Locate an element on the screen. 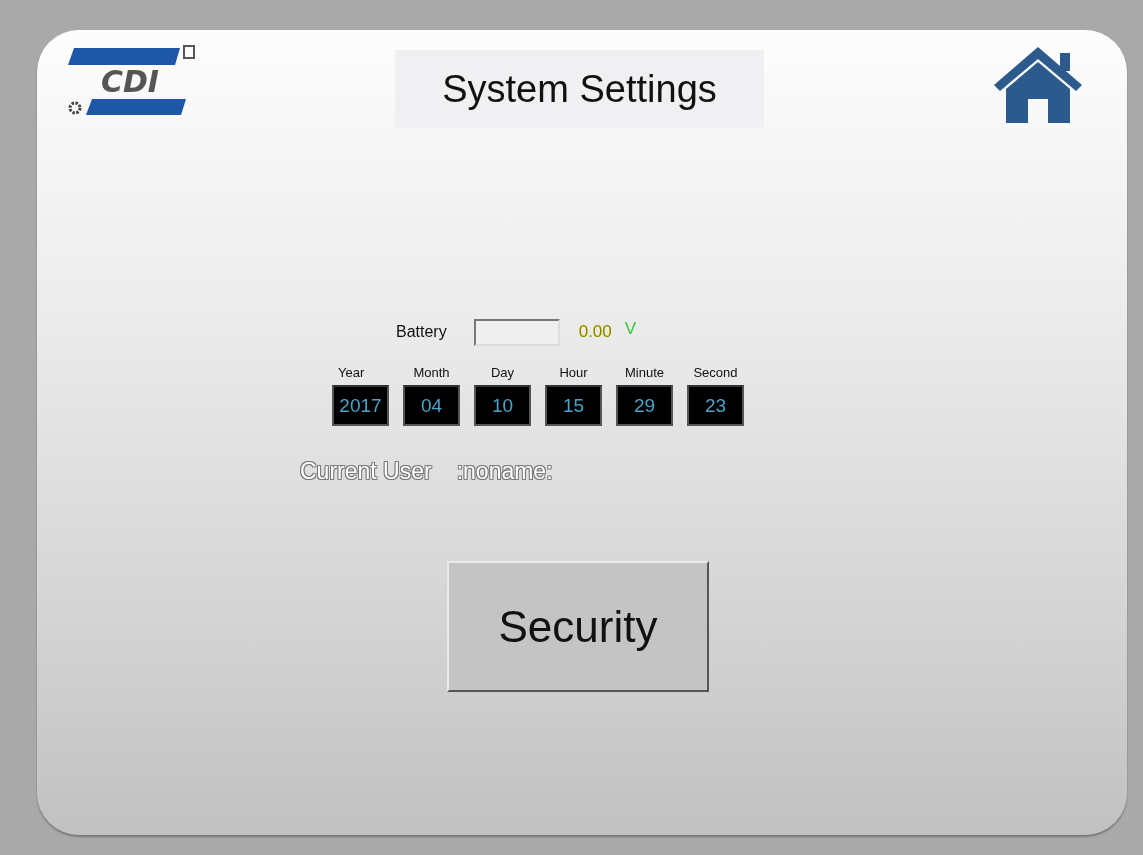 This screenshot has width=1143, height=855. battery-voltage: 0.00 is located at coordinates (595, 332).